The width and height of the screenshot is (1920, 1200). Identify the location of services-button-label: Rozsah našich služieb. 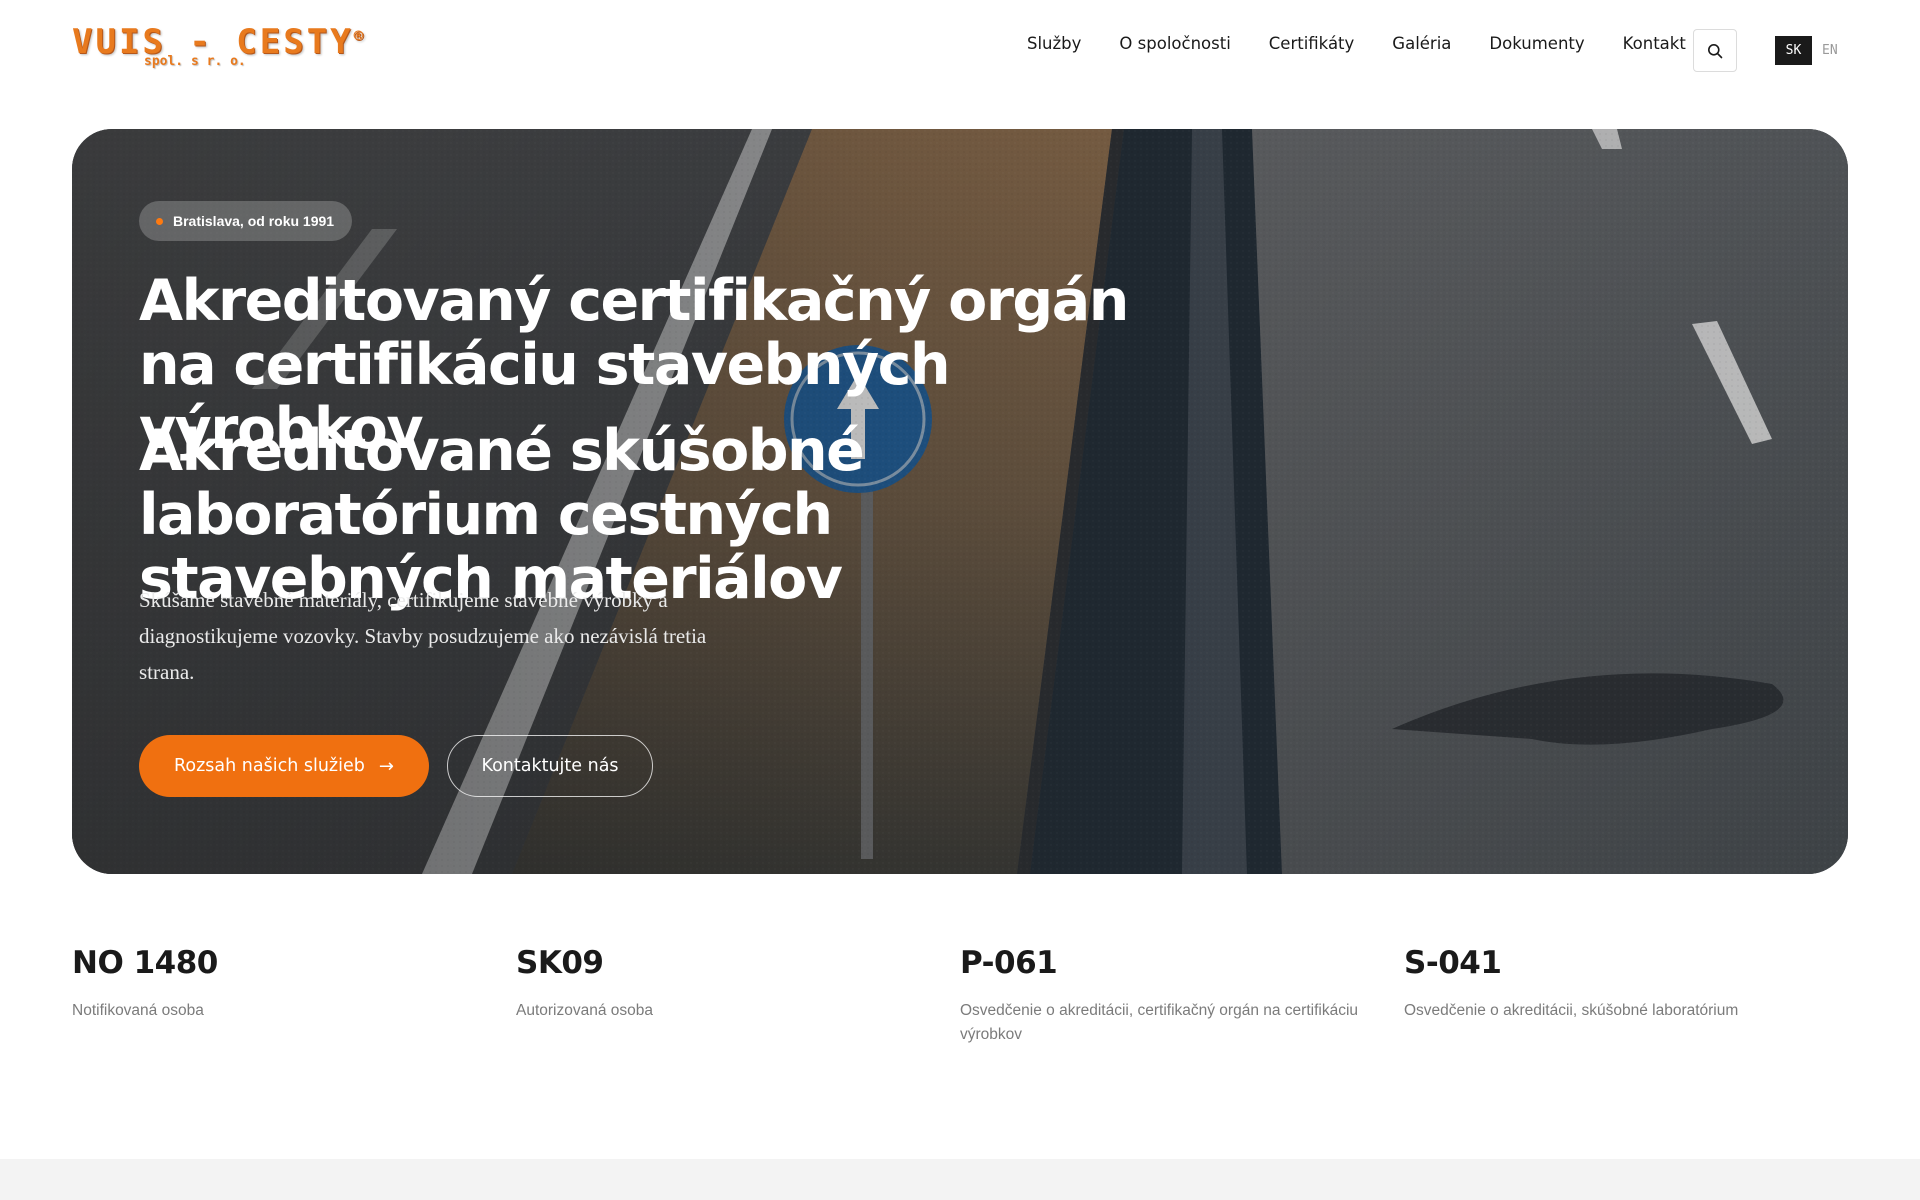
(269, 766).